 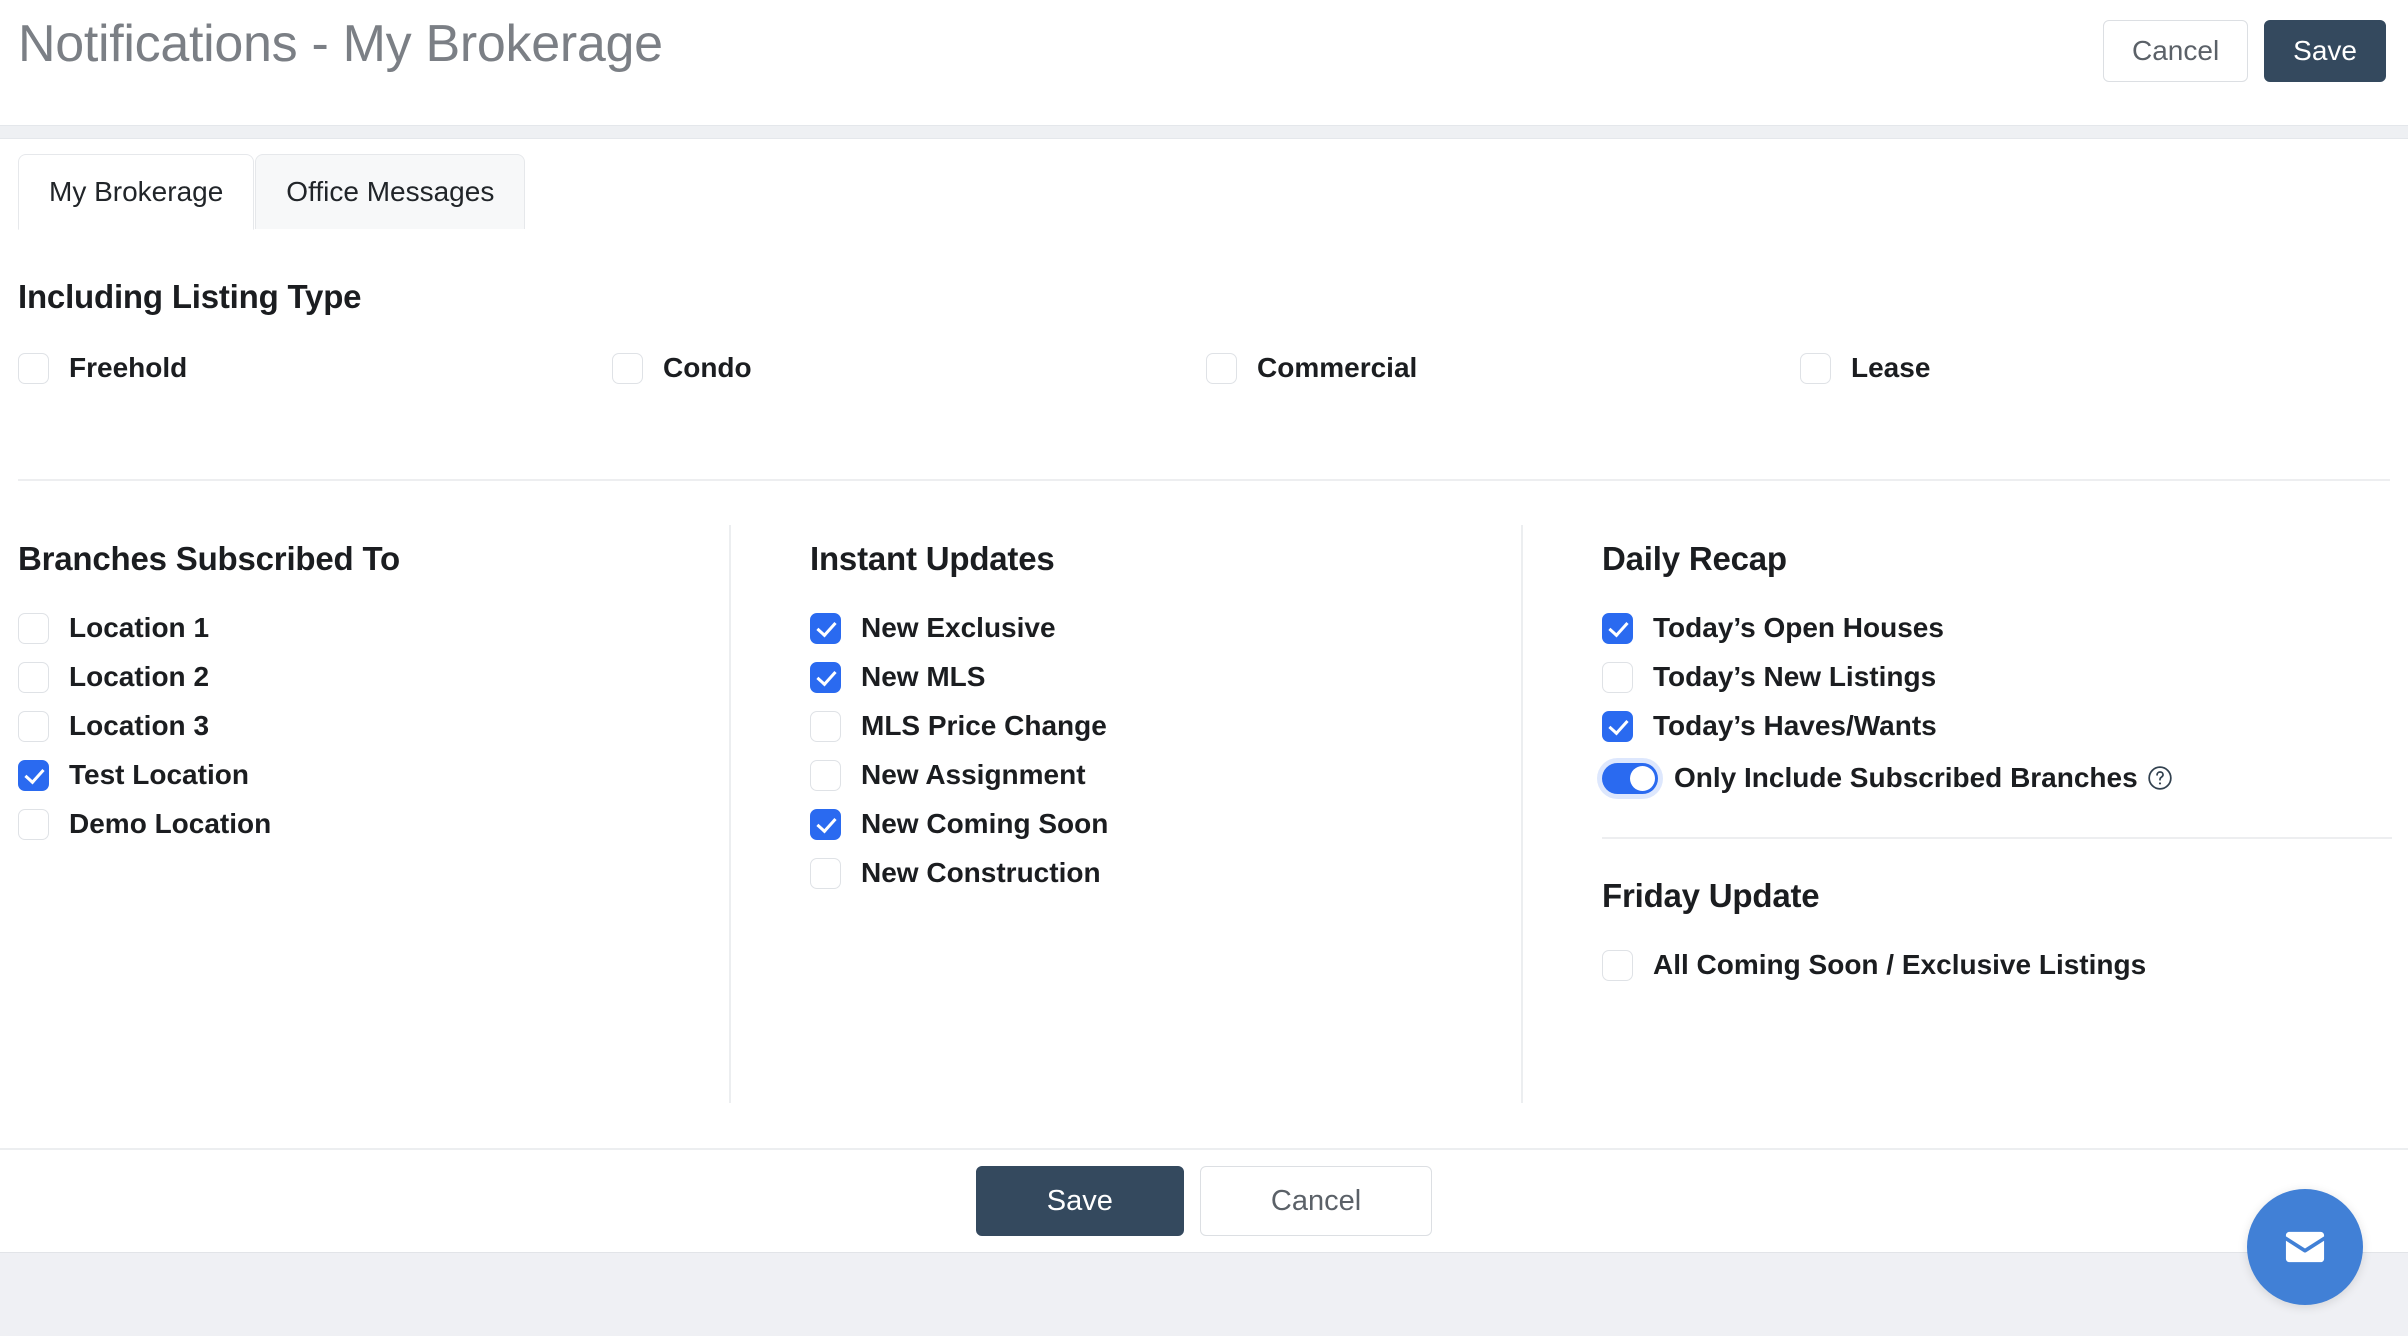 I want to click on checkbox-label: New Exclusive, so click(x=958, y=627).